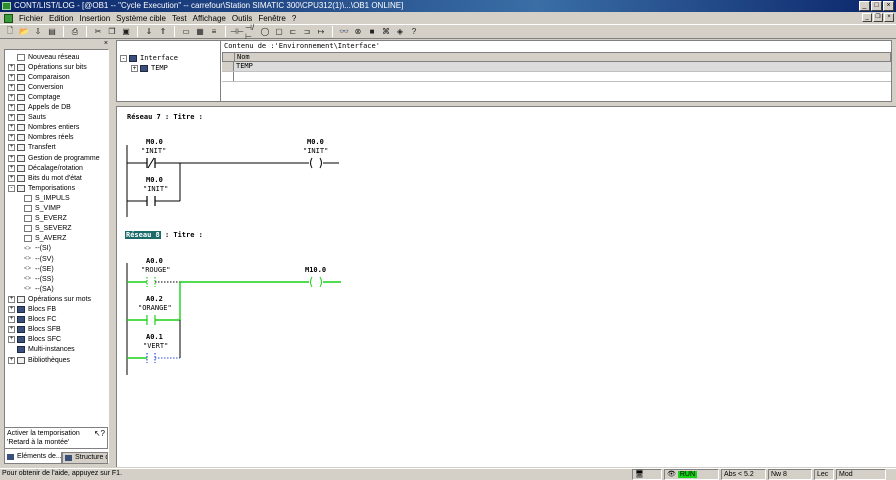 The height and width of the screenshot is (480, 896). Describe the element at coordinates (39, 77) in the screenshot. I see `catalog-item: + Comparaison` at that location.